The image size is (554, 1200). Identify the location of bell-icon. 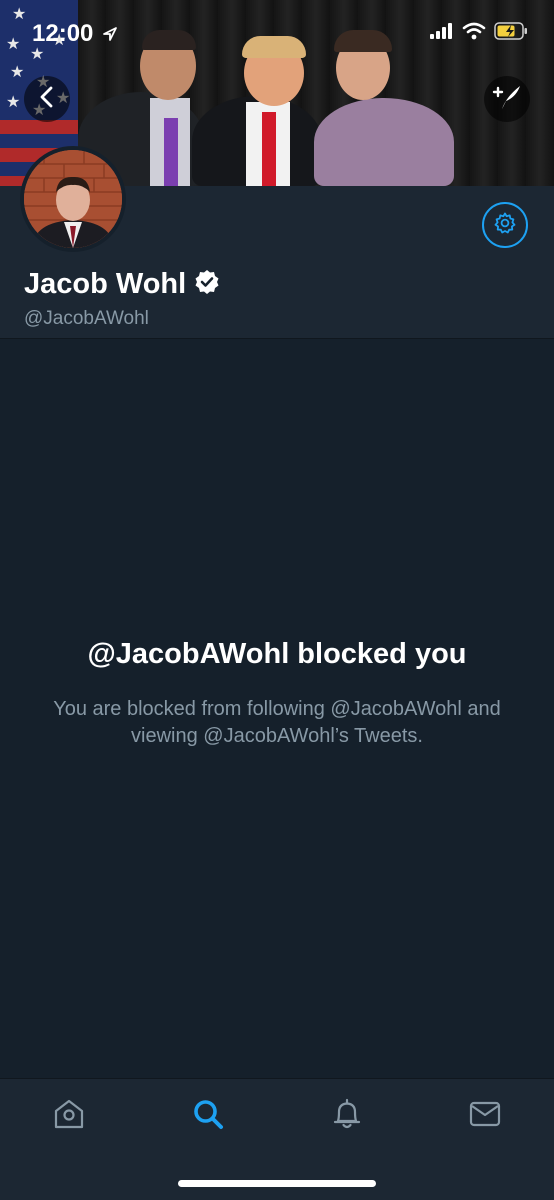
(347, 1116).